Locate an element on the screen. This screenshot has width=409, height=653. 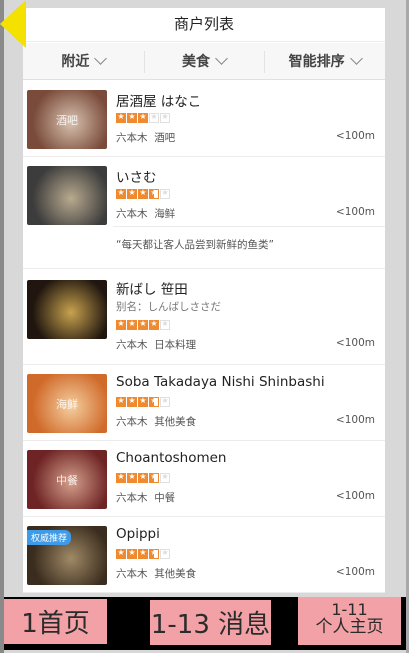
tab-home: 1首页 is located at coordinates (55, 621).